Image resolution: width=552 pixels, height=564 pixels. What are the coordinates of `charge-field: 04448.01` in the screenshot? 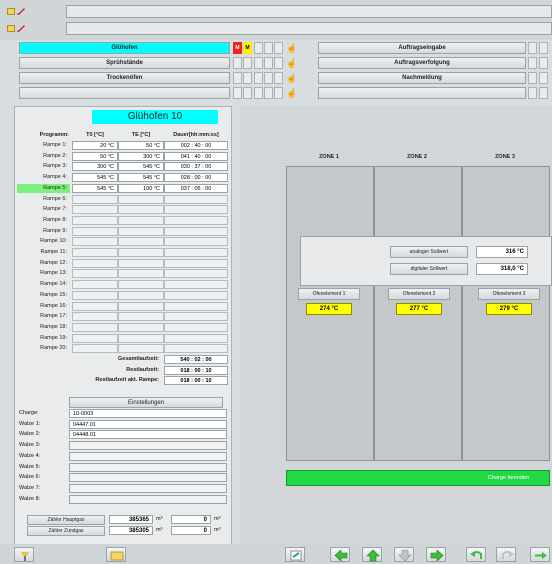 It's located at (148, 435).